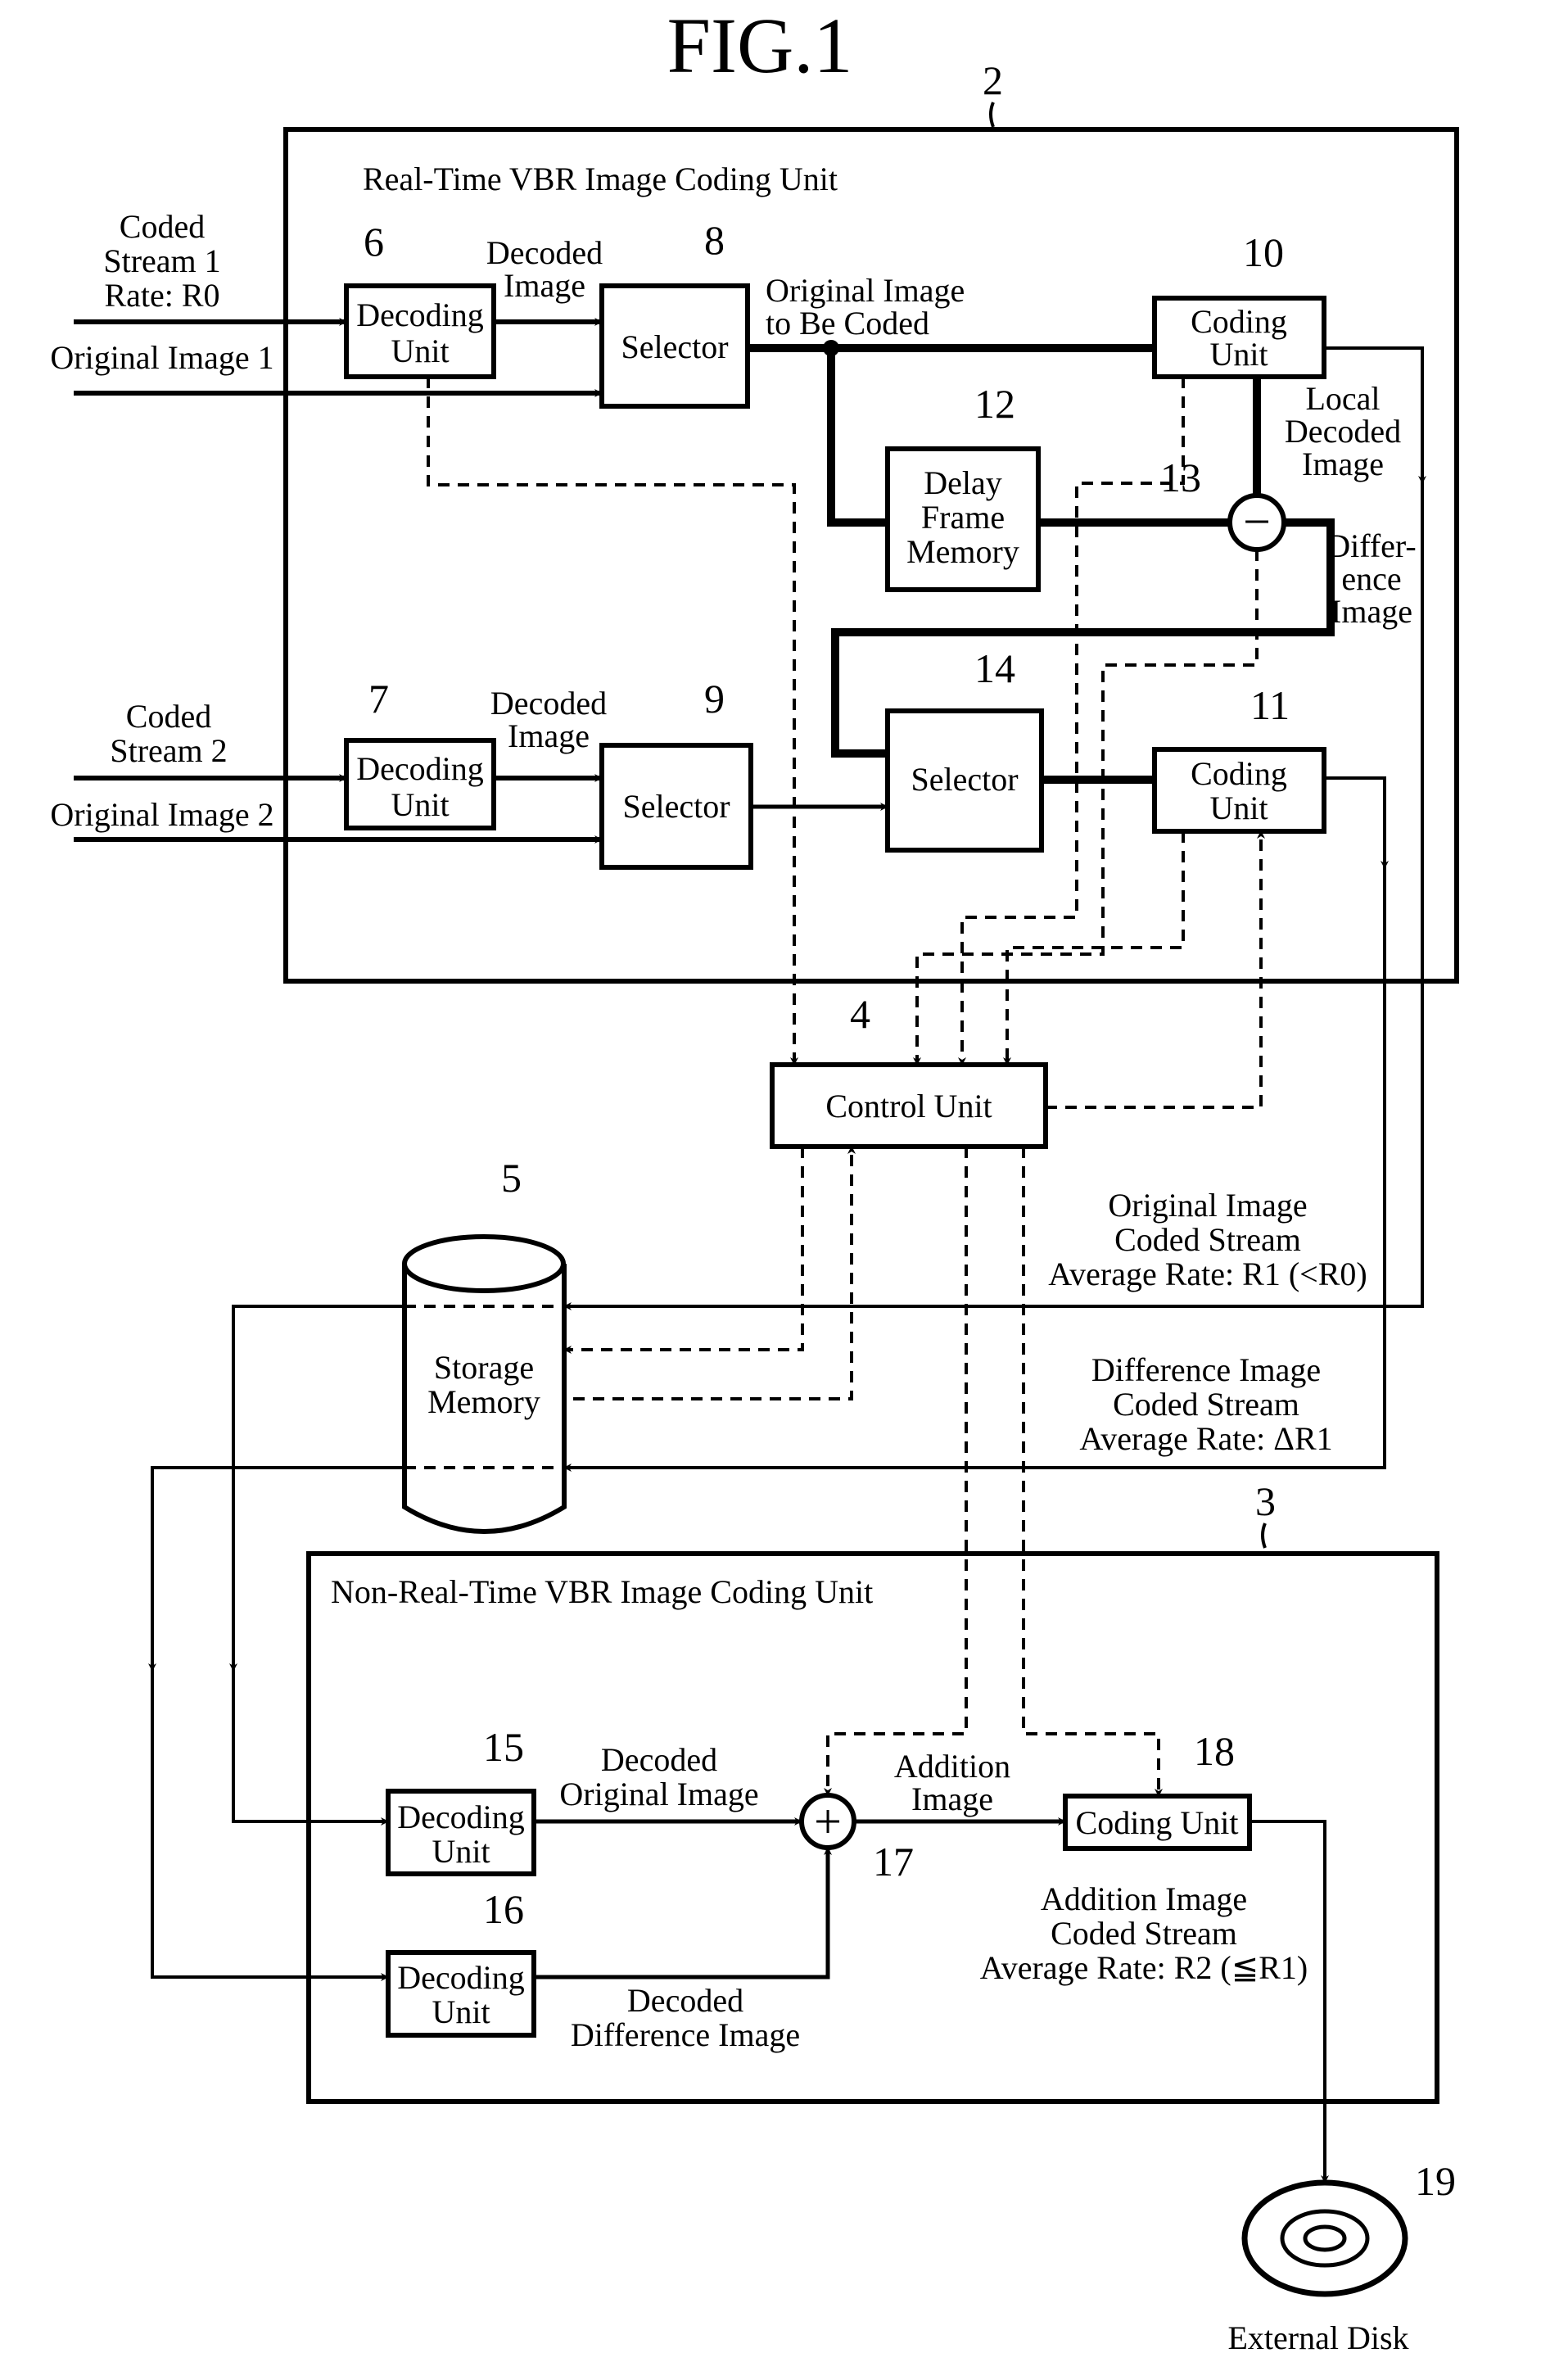 This screenshot has width=1541, height=2380. Describe the element at coordinates (601, 179) in the screenshot. I see `realtime-unit-label: Real-Time VBR Image Coding Unit` at that location.